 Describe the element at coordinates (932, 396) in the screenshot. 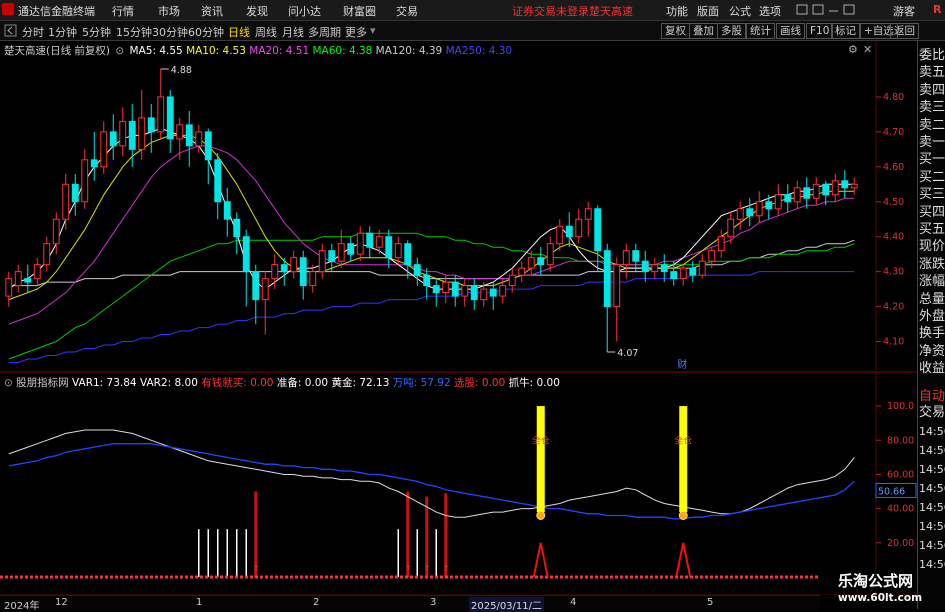

I see `quote-tab: 自动` at that location.